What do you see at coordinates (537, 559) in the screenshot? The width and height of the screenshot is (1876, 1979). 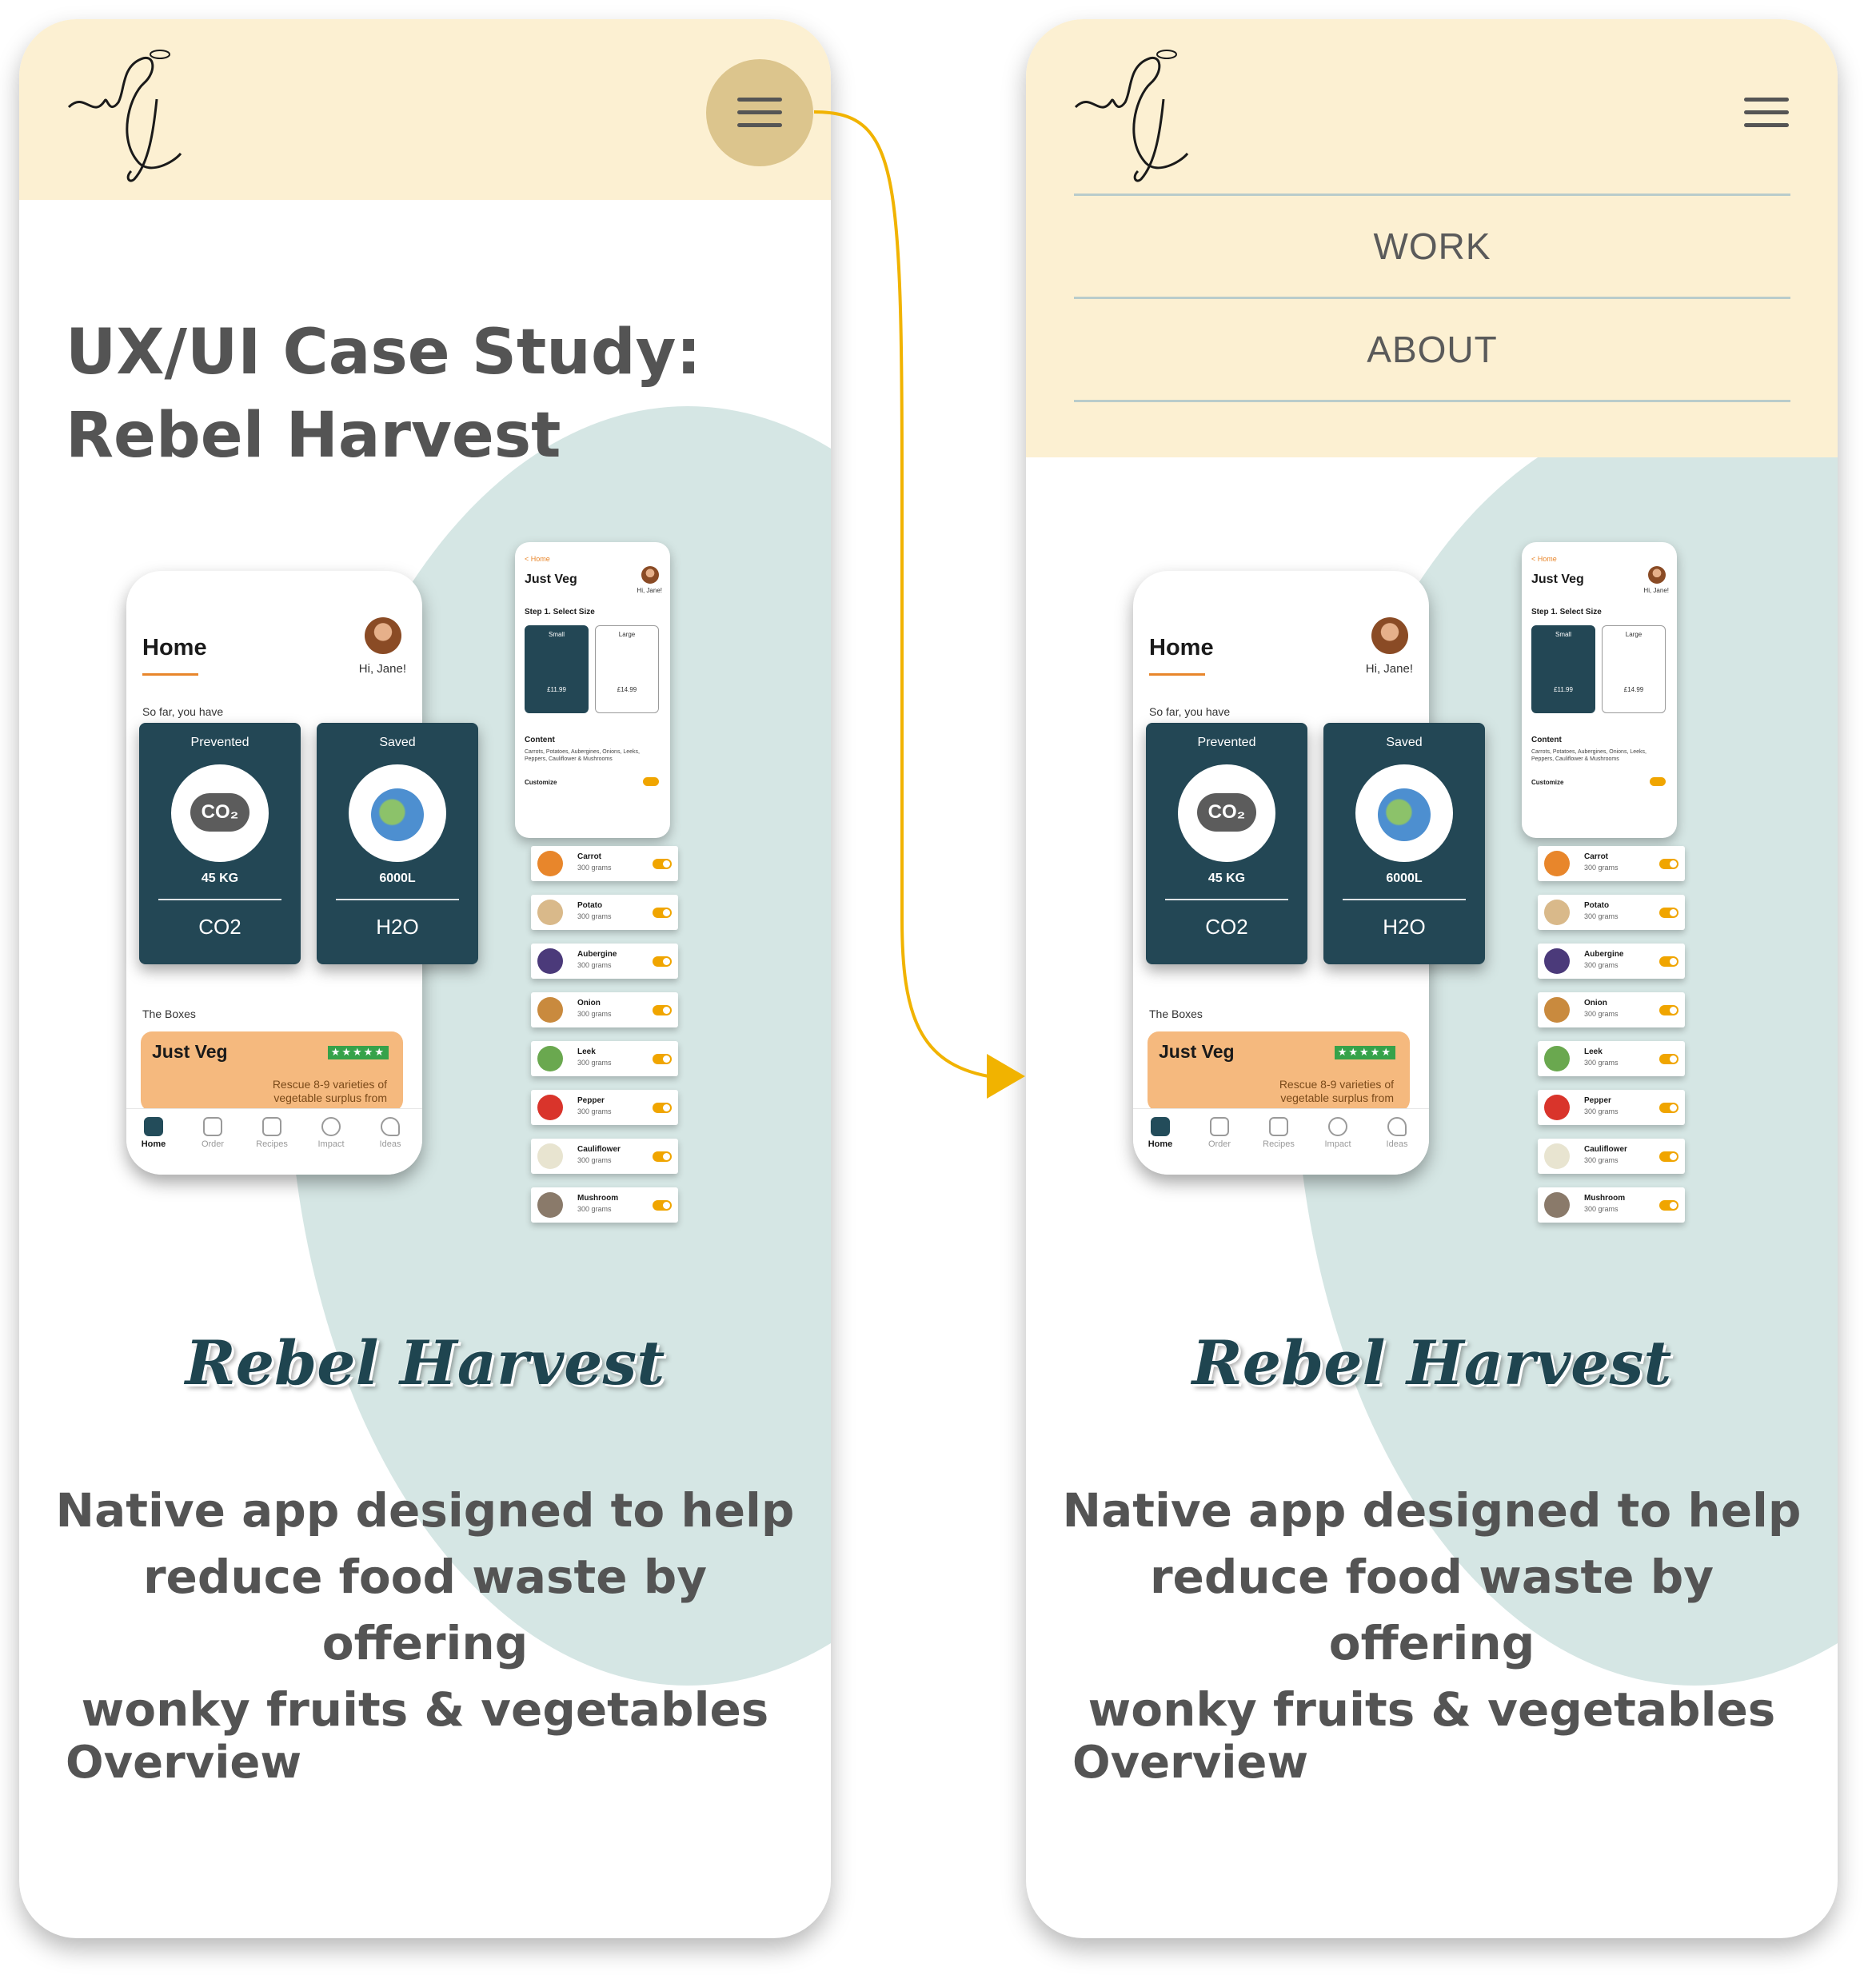 I see `mock-back-link: < Home` at bounding box center [537, 559].